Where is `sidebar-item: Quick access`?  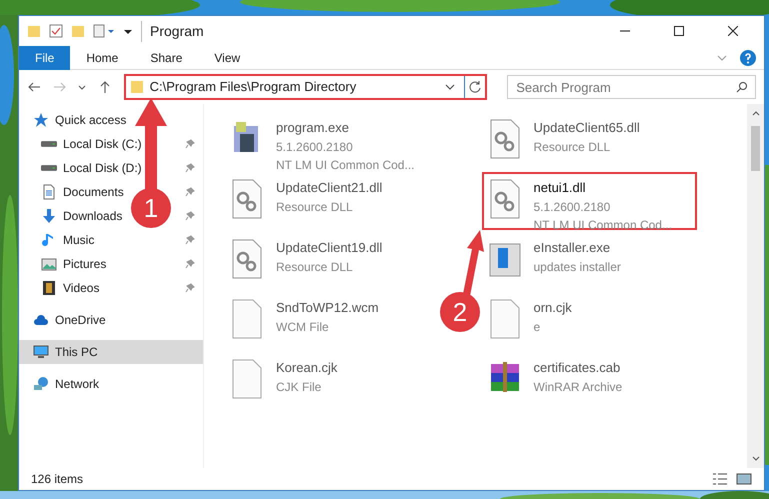
sidebar-item: Quick access is located at coordinates (79, 120).